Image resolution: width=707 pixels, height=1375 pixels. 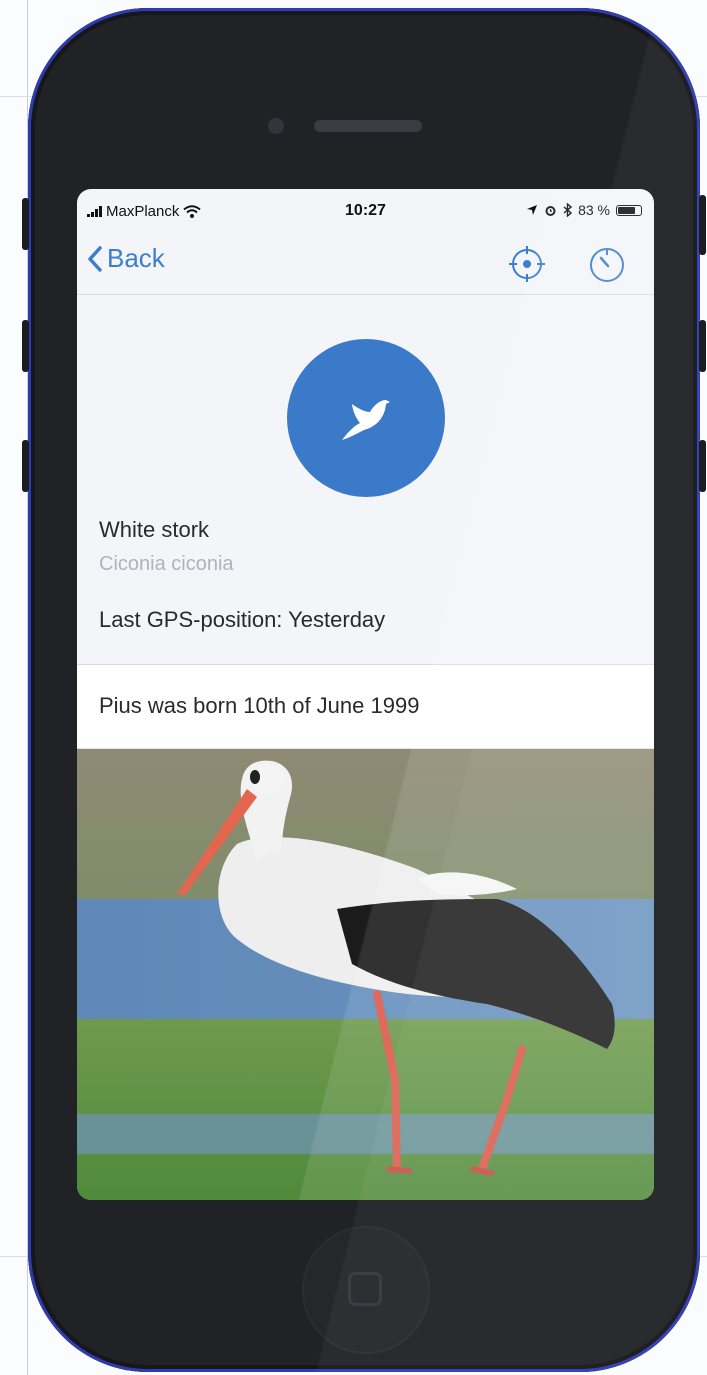 I want to click on volume-down-button, so click(x=25, y=466).